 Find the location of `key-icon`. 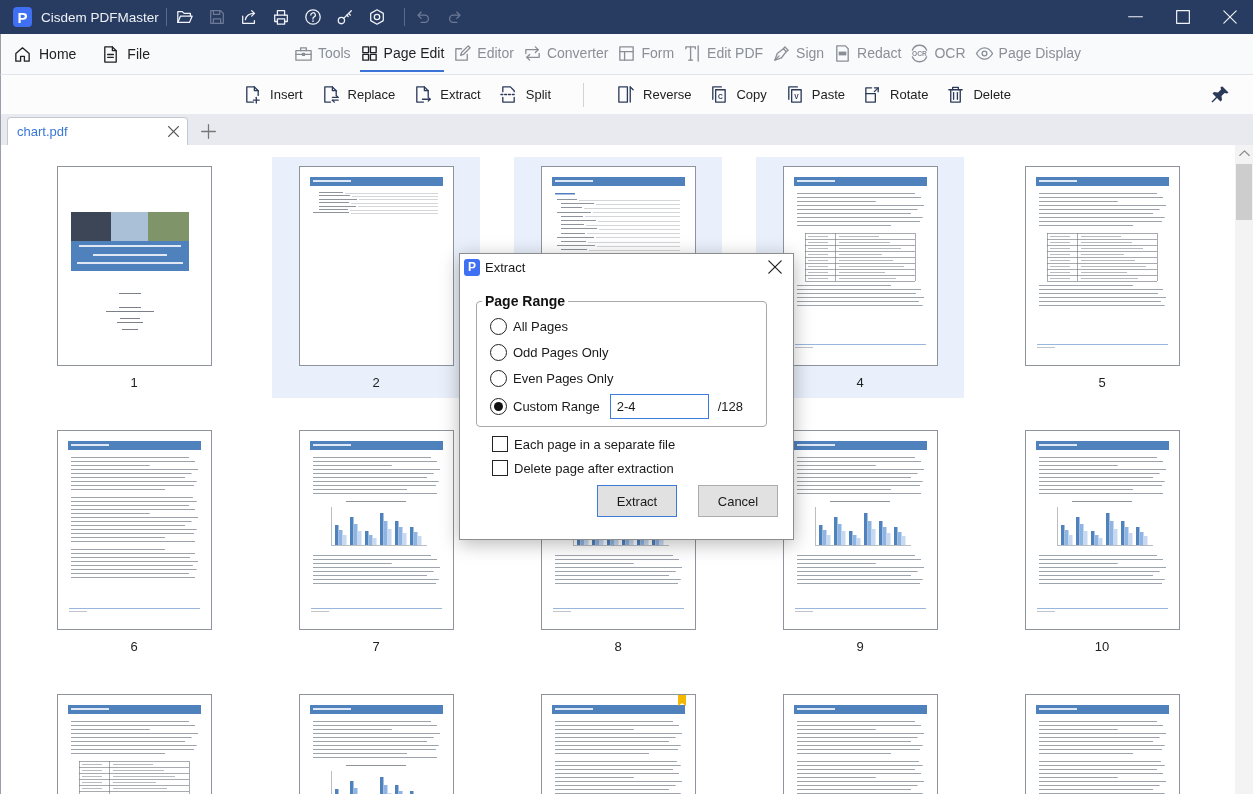

key-icon is located at coordinates (344, 17).